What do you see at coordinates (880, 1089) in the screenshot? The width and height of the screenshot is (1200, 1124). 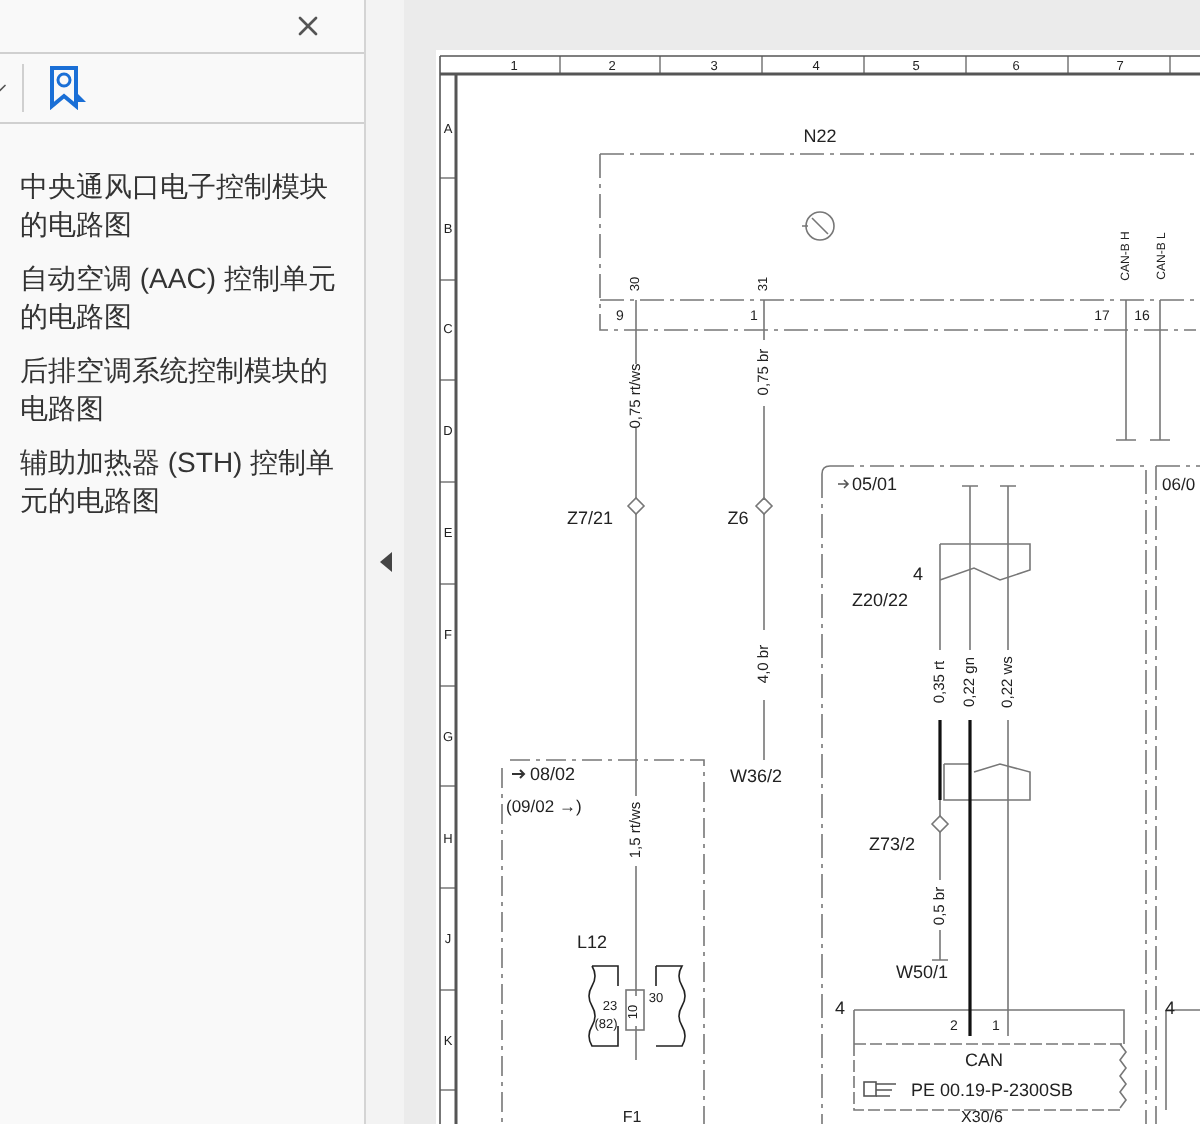 I see `pointing-hand-icon` at bounding box center [880, 1089].